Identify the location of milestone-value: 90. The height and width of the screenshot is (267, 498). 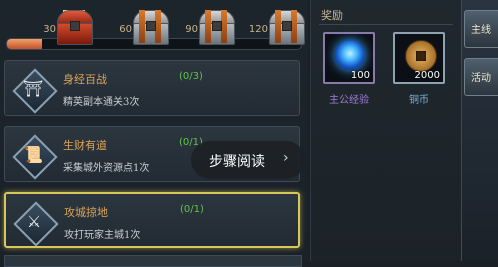
(191, 29).